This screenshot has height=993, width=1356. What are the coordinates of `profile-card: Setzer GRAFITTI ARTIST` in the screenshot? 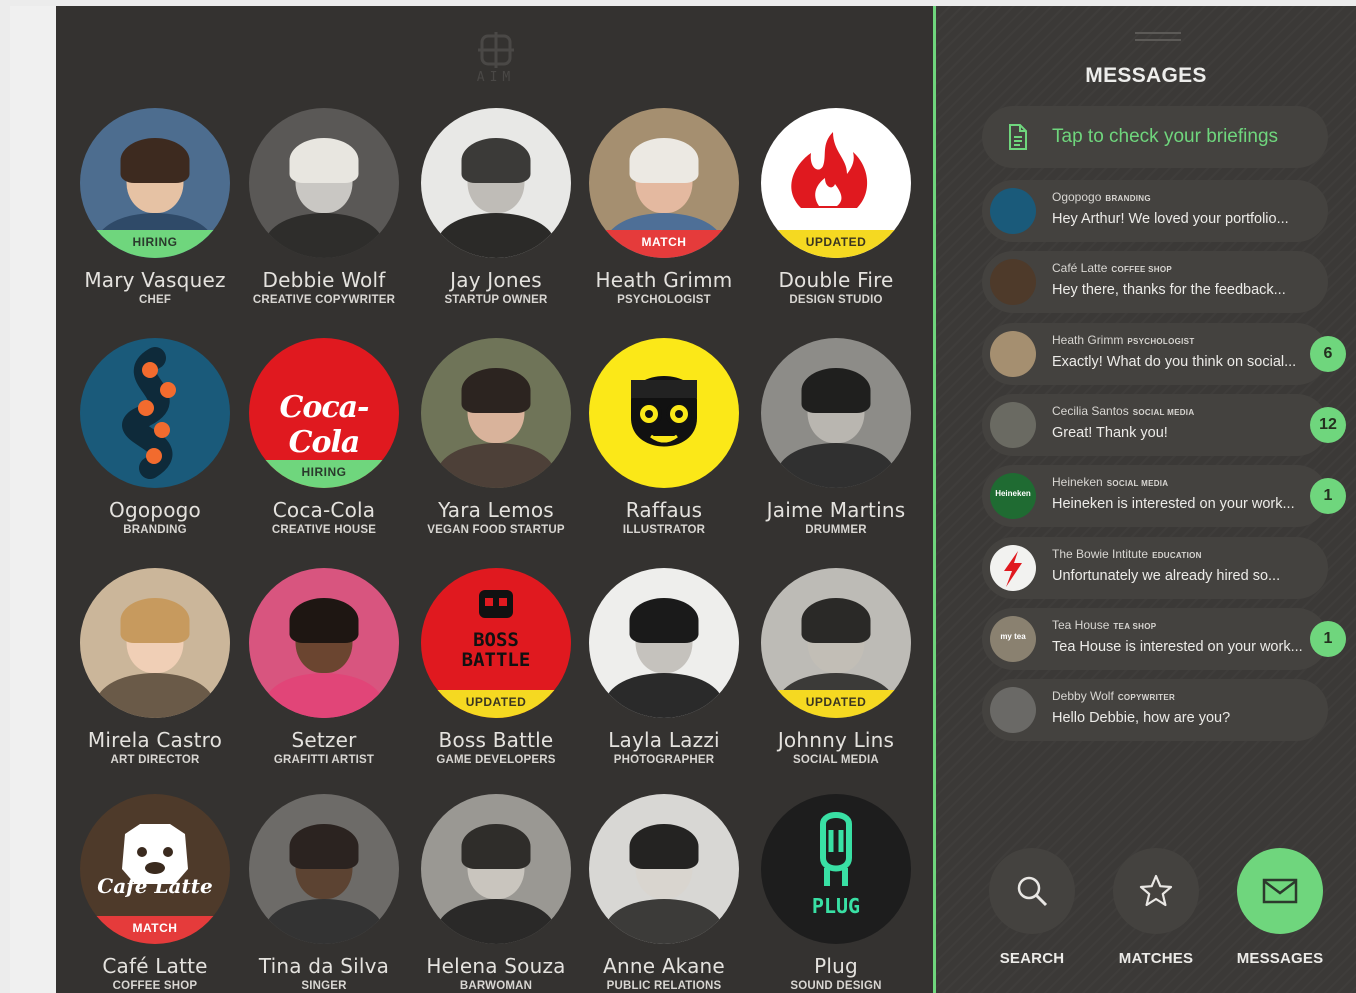 It's located at (324, 668).